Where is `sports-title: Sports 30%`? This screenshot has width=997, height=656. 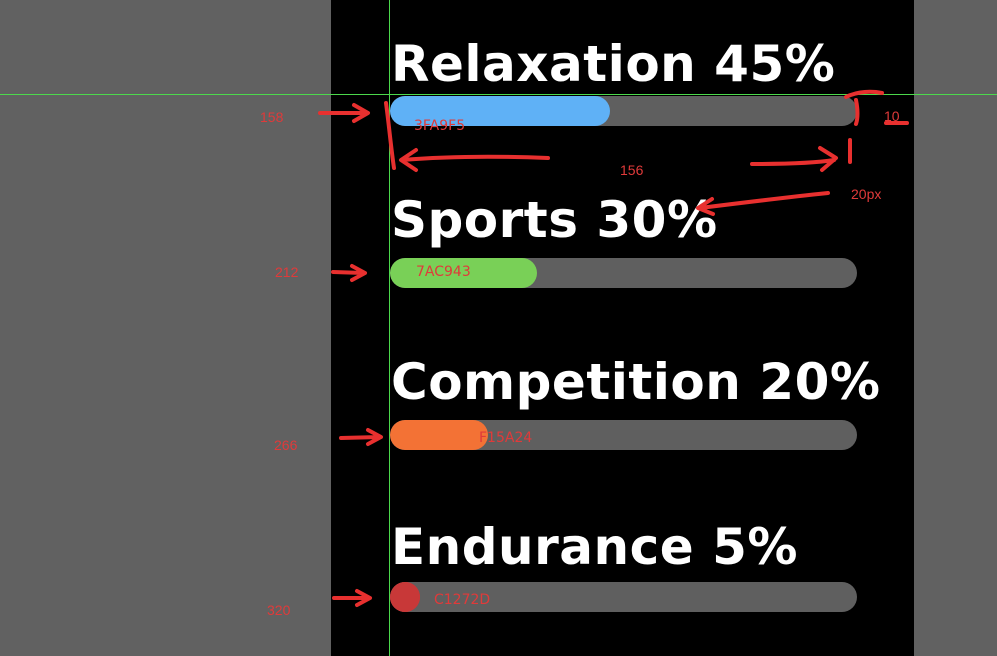 sports-title: Sports 30% is located at coordinates (554, 220).